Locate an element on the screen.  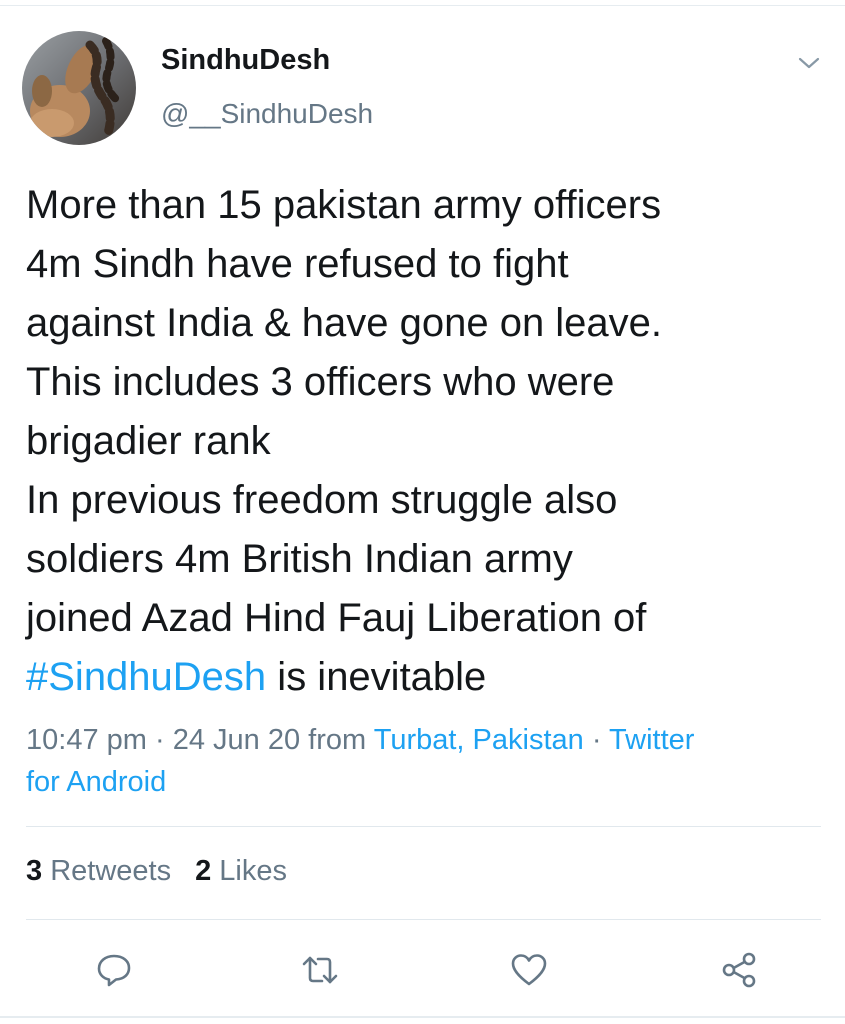
tweet-text-line: brigadier rank is located at coordinates (148, 441).